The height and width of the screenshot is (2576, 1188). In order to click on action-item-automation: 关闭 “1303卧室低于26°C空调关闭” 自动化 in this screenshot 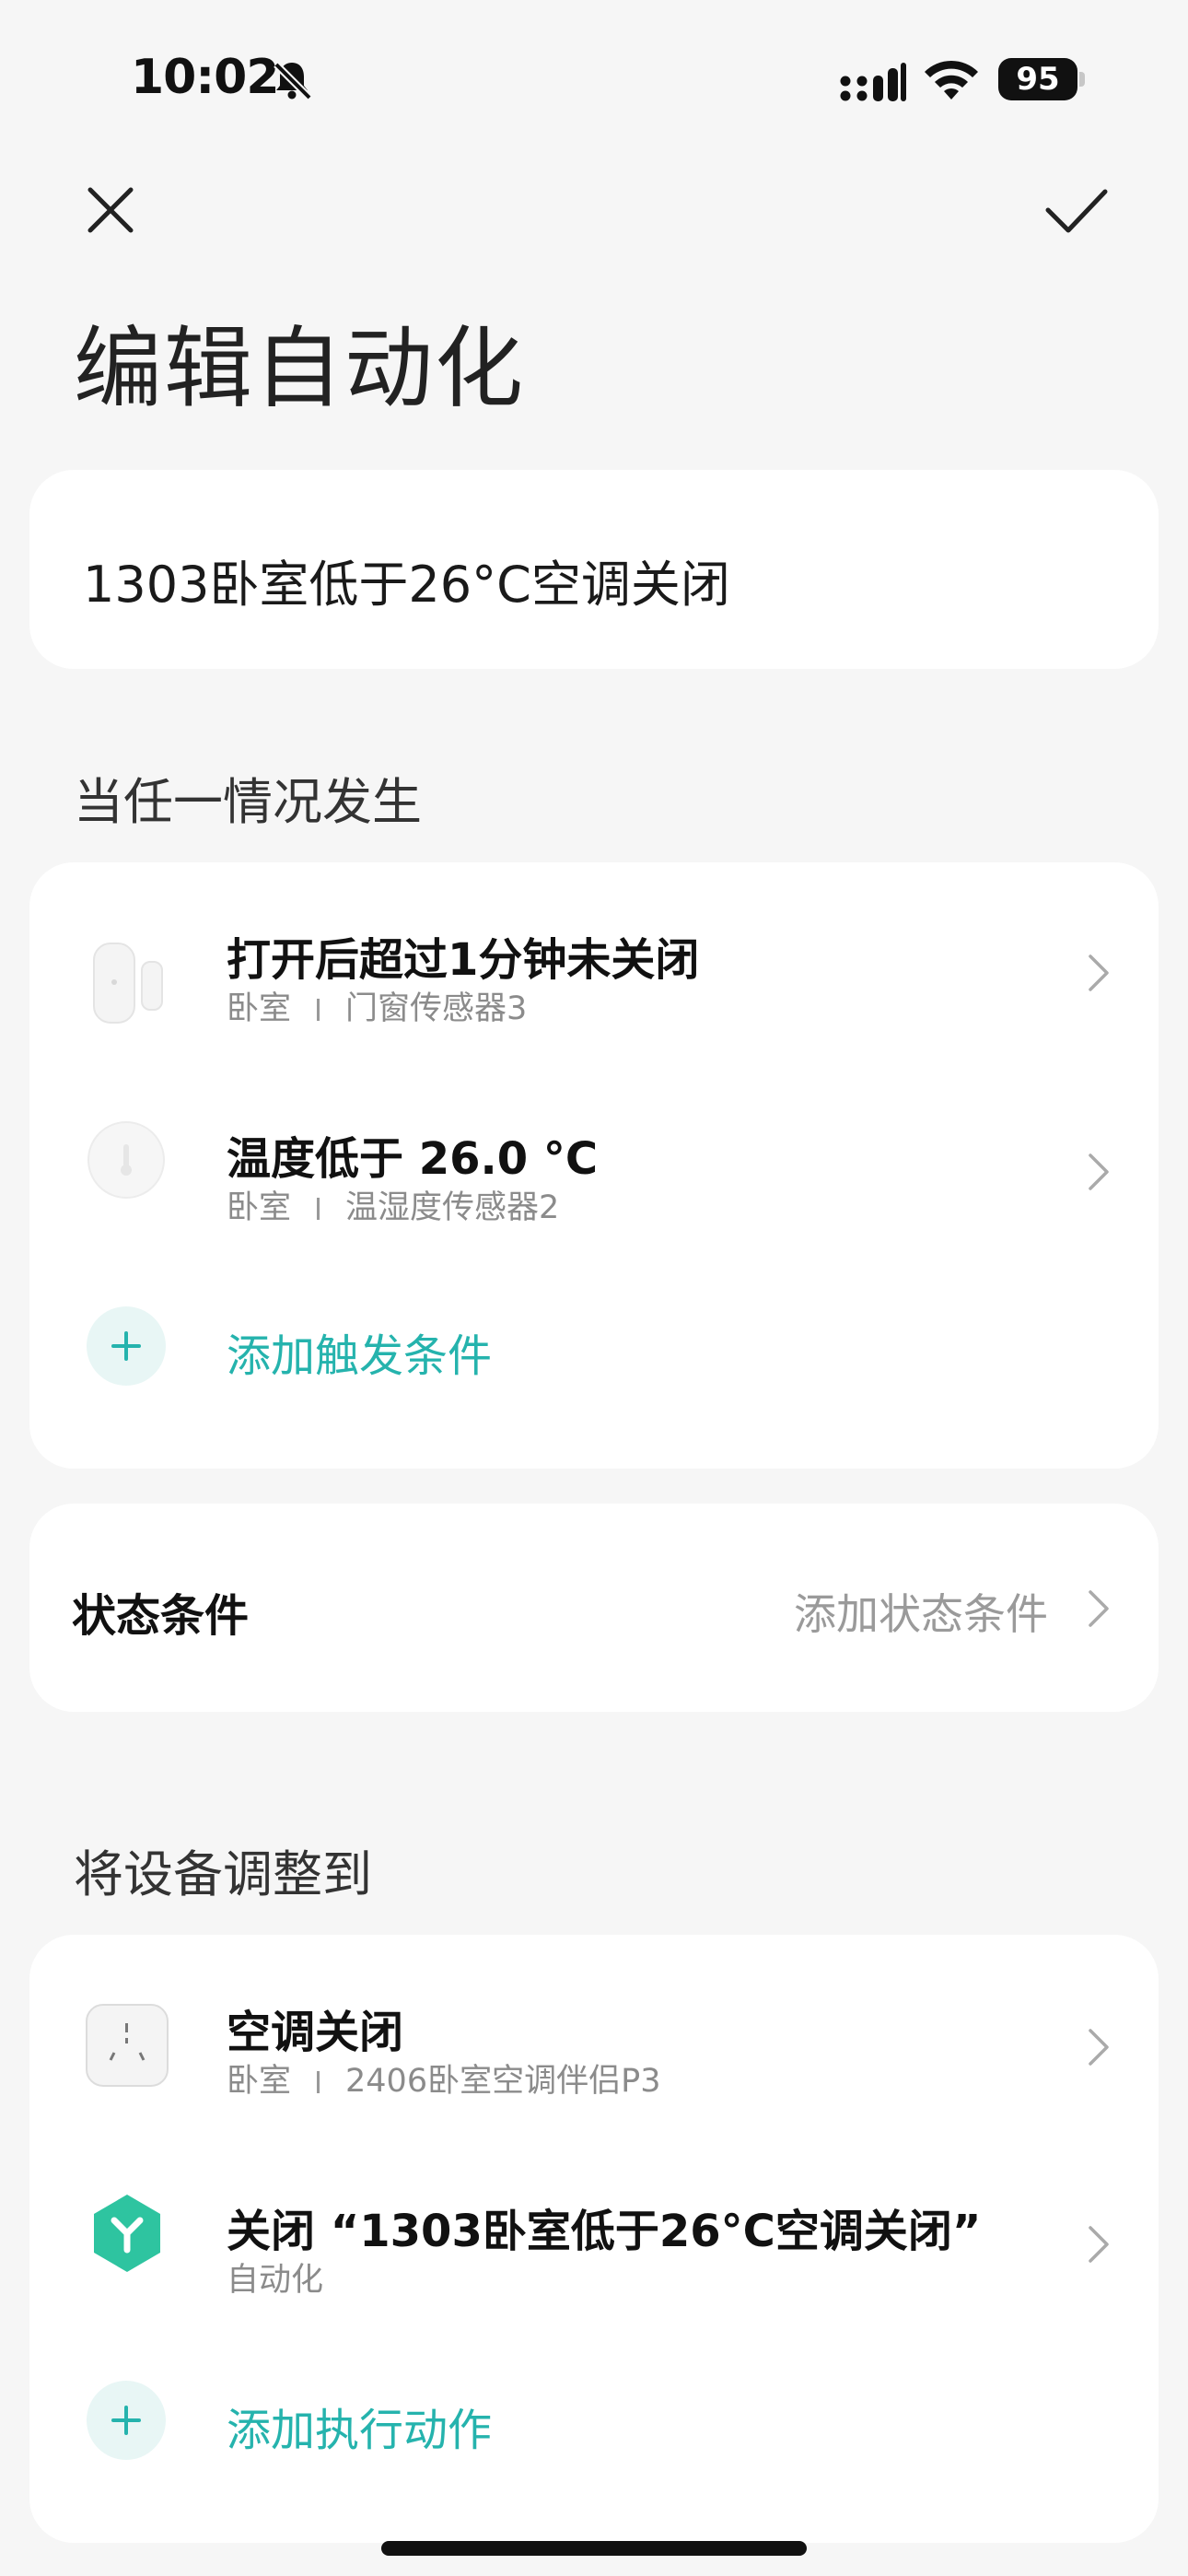, I will do `click(594, 2233)`.